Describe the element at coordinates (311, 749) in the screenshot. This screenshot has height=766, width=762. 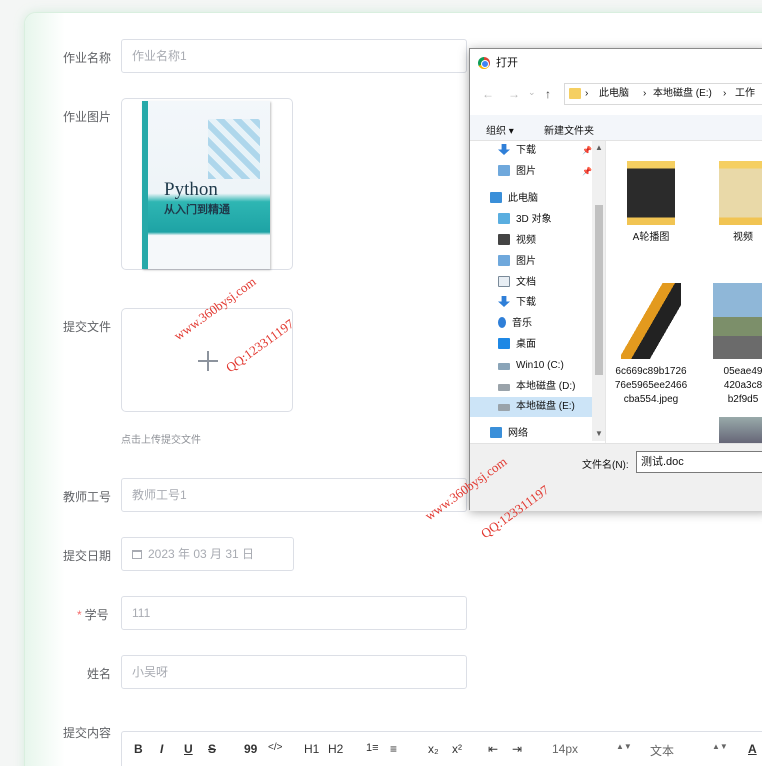
I see `h1-button: H1` at that location.